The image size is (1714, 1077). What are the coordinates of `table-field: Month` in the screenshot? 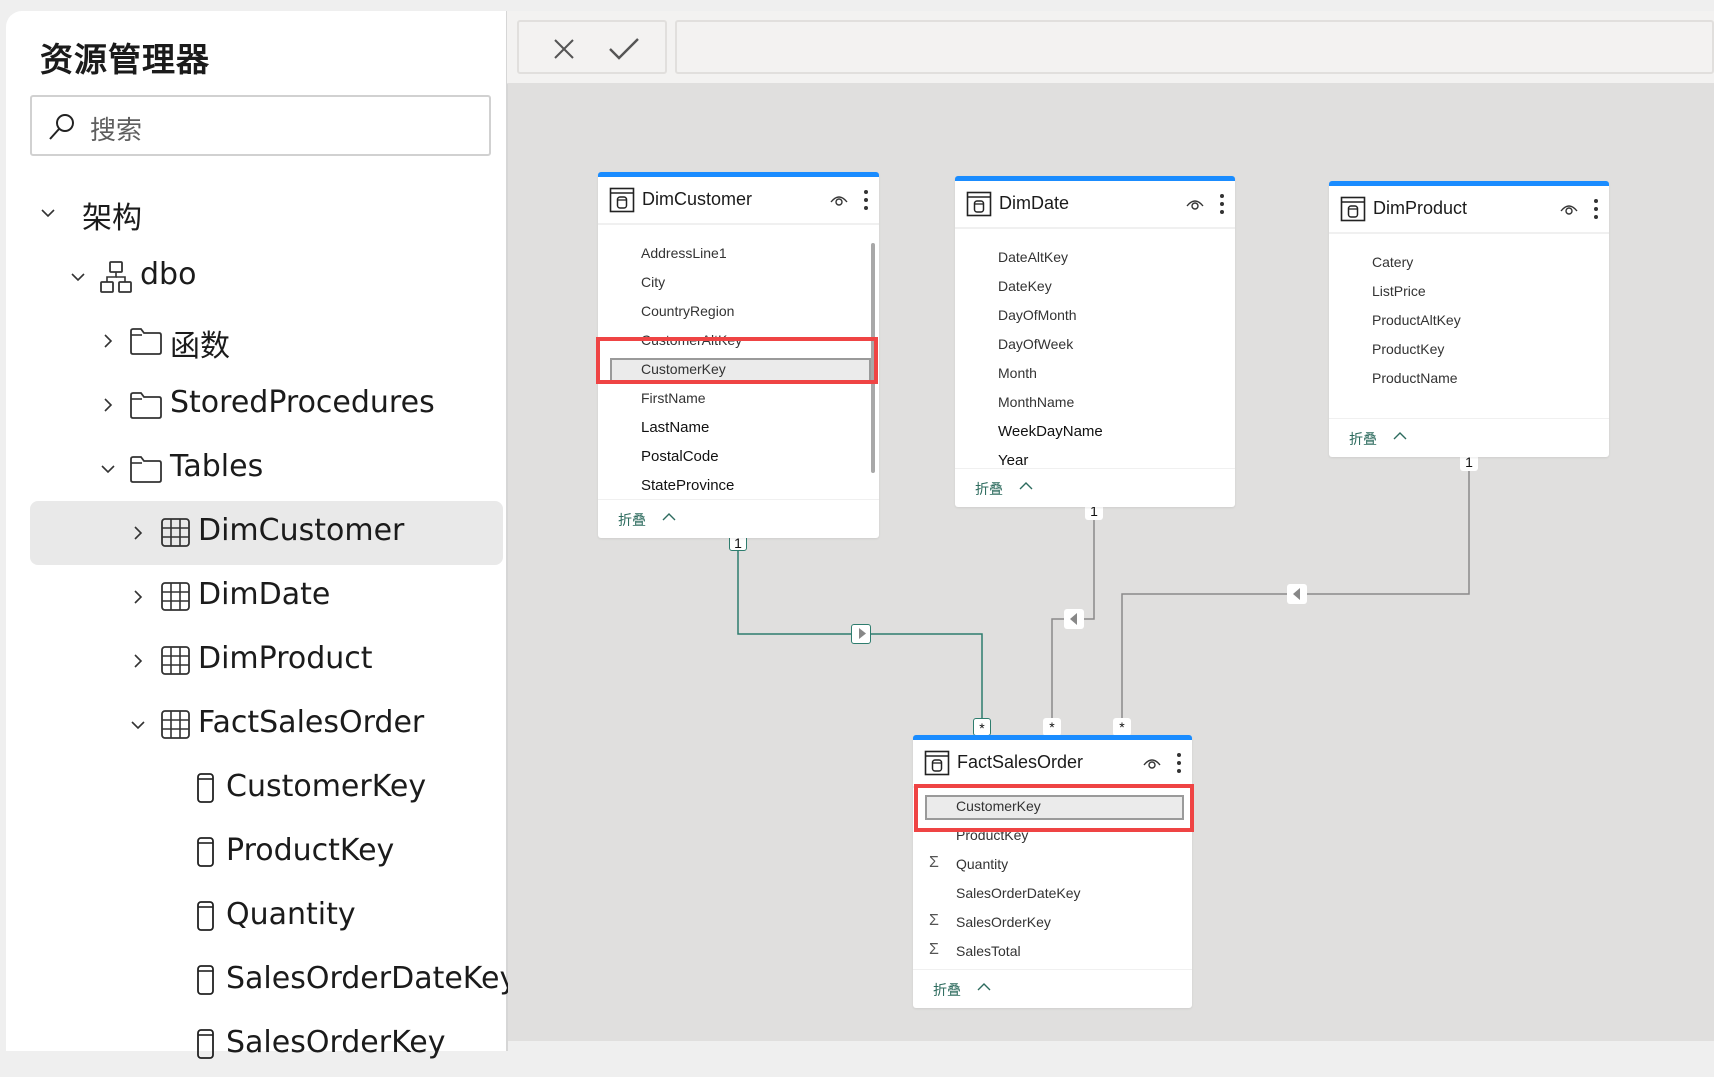 It's located at (1095, 373).